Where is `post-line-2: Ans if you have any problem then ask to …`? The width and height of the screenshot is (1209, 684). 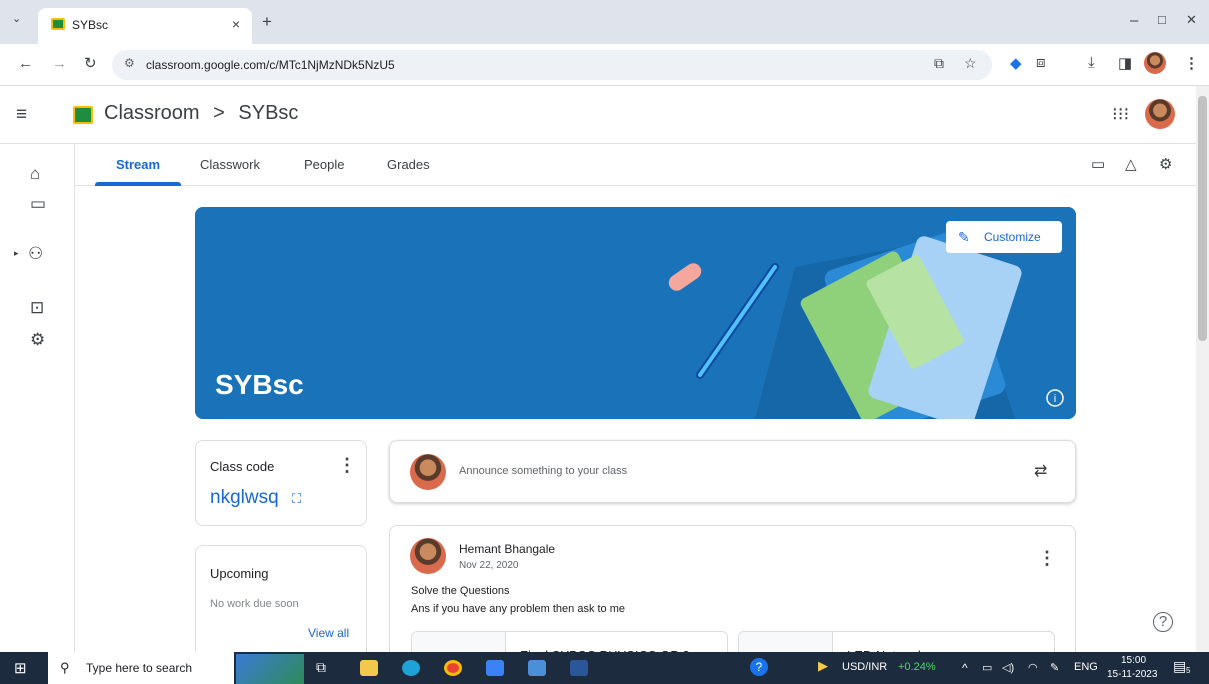
post-line-2: Ans if you have any problem then ask to … is located at coordinates (518, 609).